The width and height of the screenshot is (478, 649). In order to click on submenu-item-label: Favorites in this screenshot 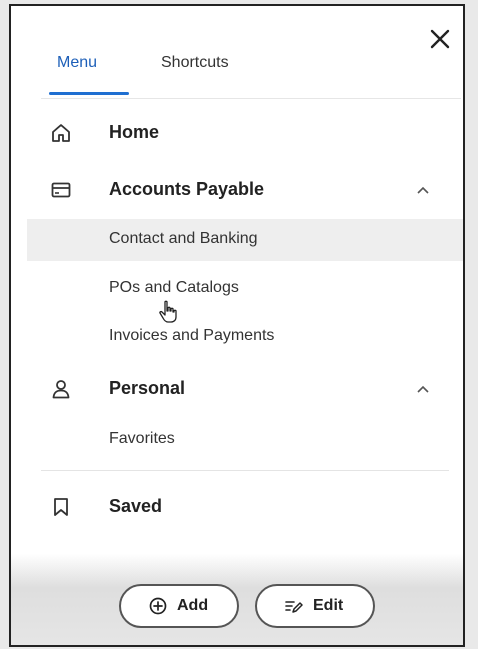, I will do `click(142, 438)`.